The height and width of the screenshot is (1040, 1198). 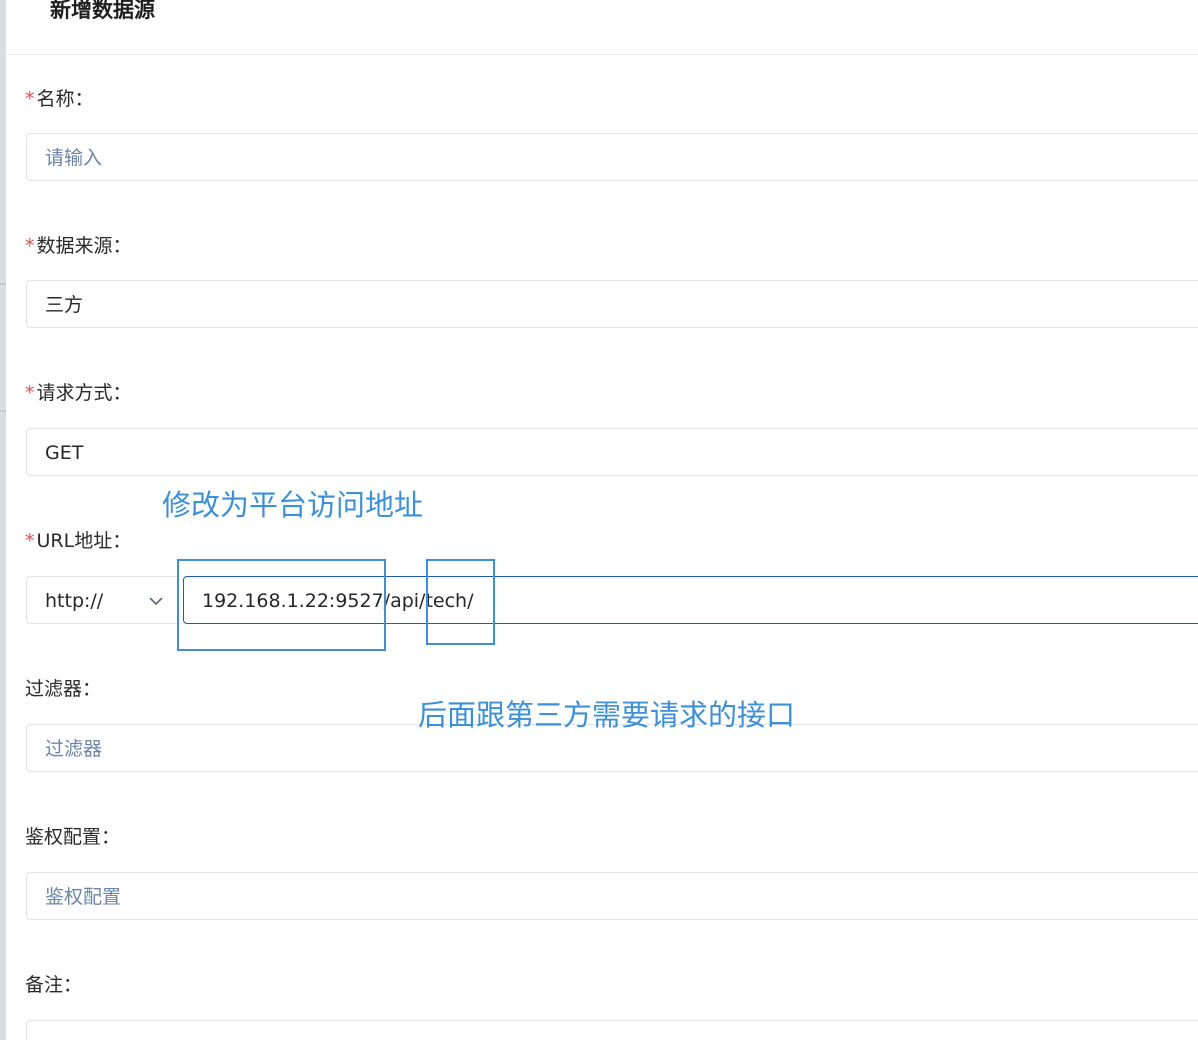 What do you see at coordinates (83, 897) in the screenshot?
I see `auth-input-placeholder: 鉴权配置` at bounding box center [83, 897].